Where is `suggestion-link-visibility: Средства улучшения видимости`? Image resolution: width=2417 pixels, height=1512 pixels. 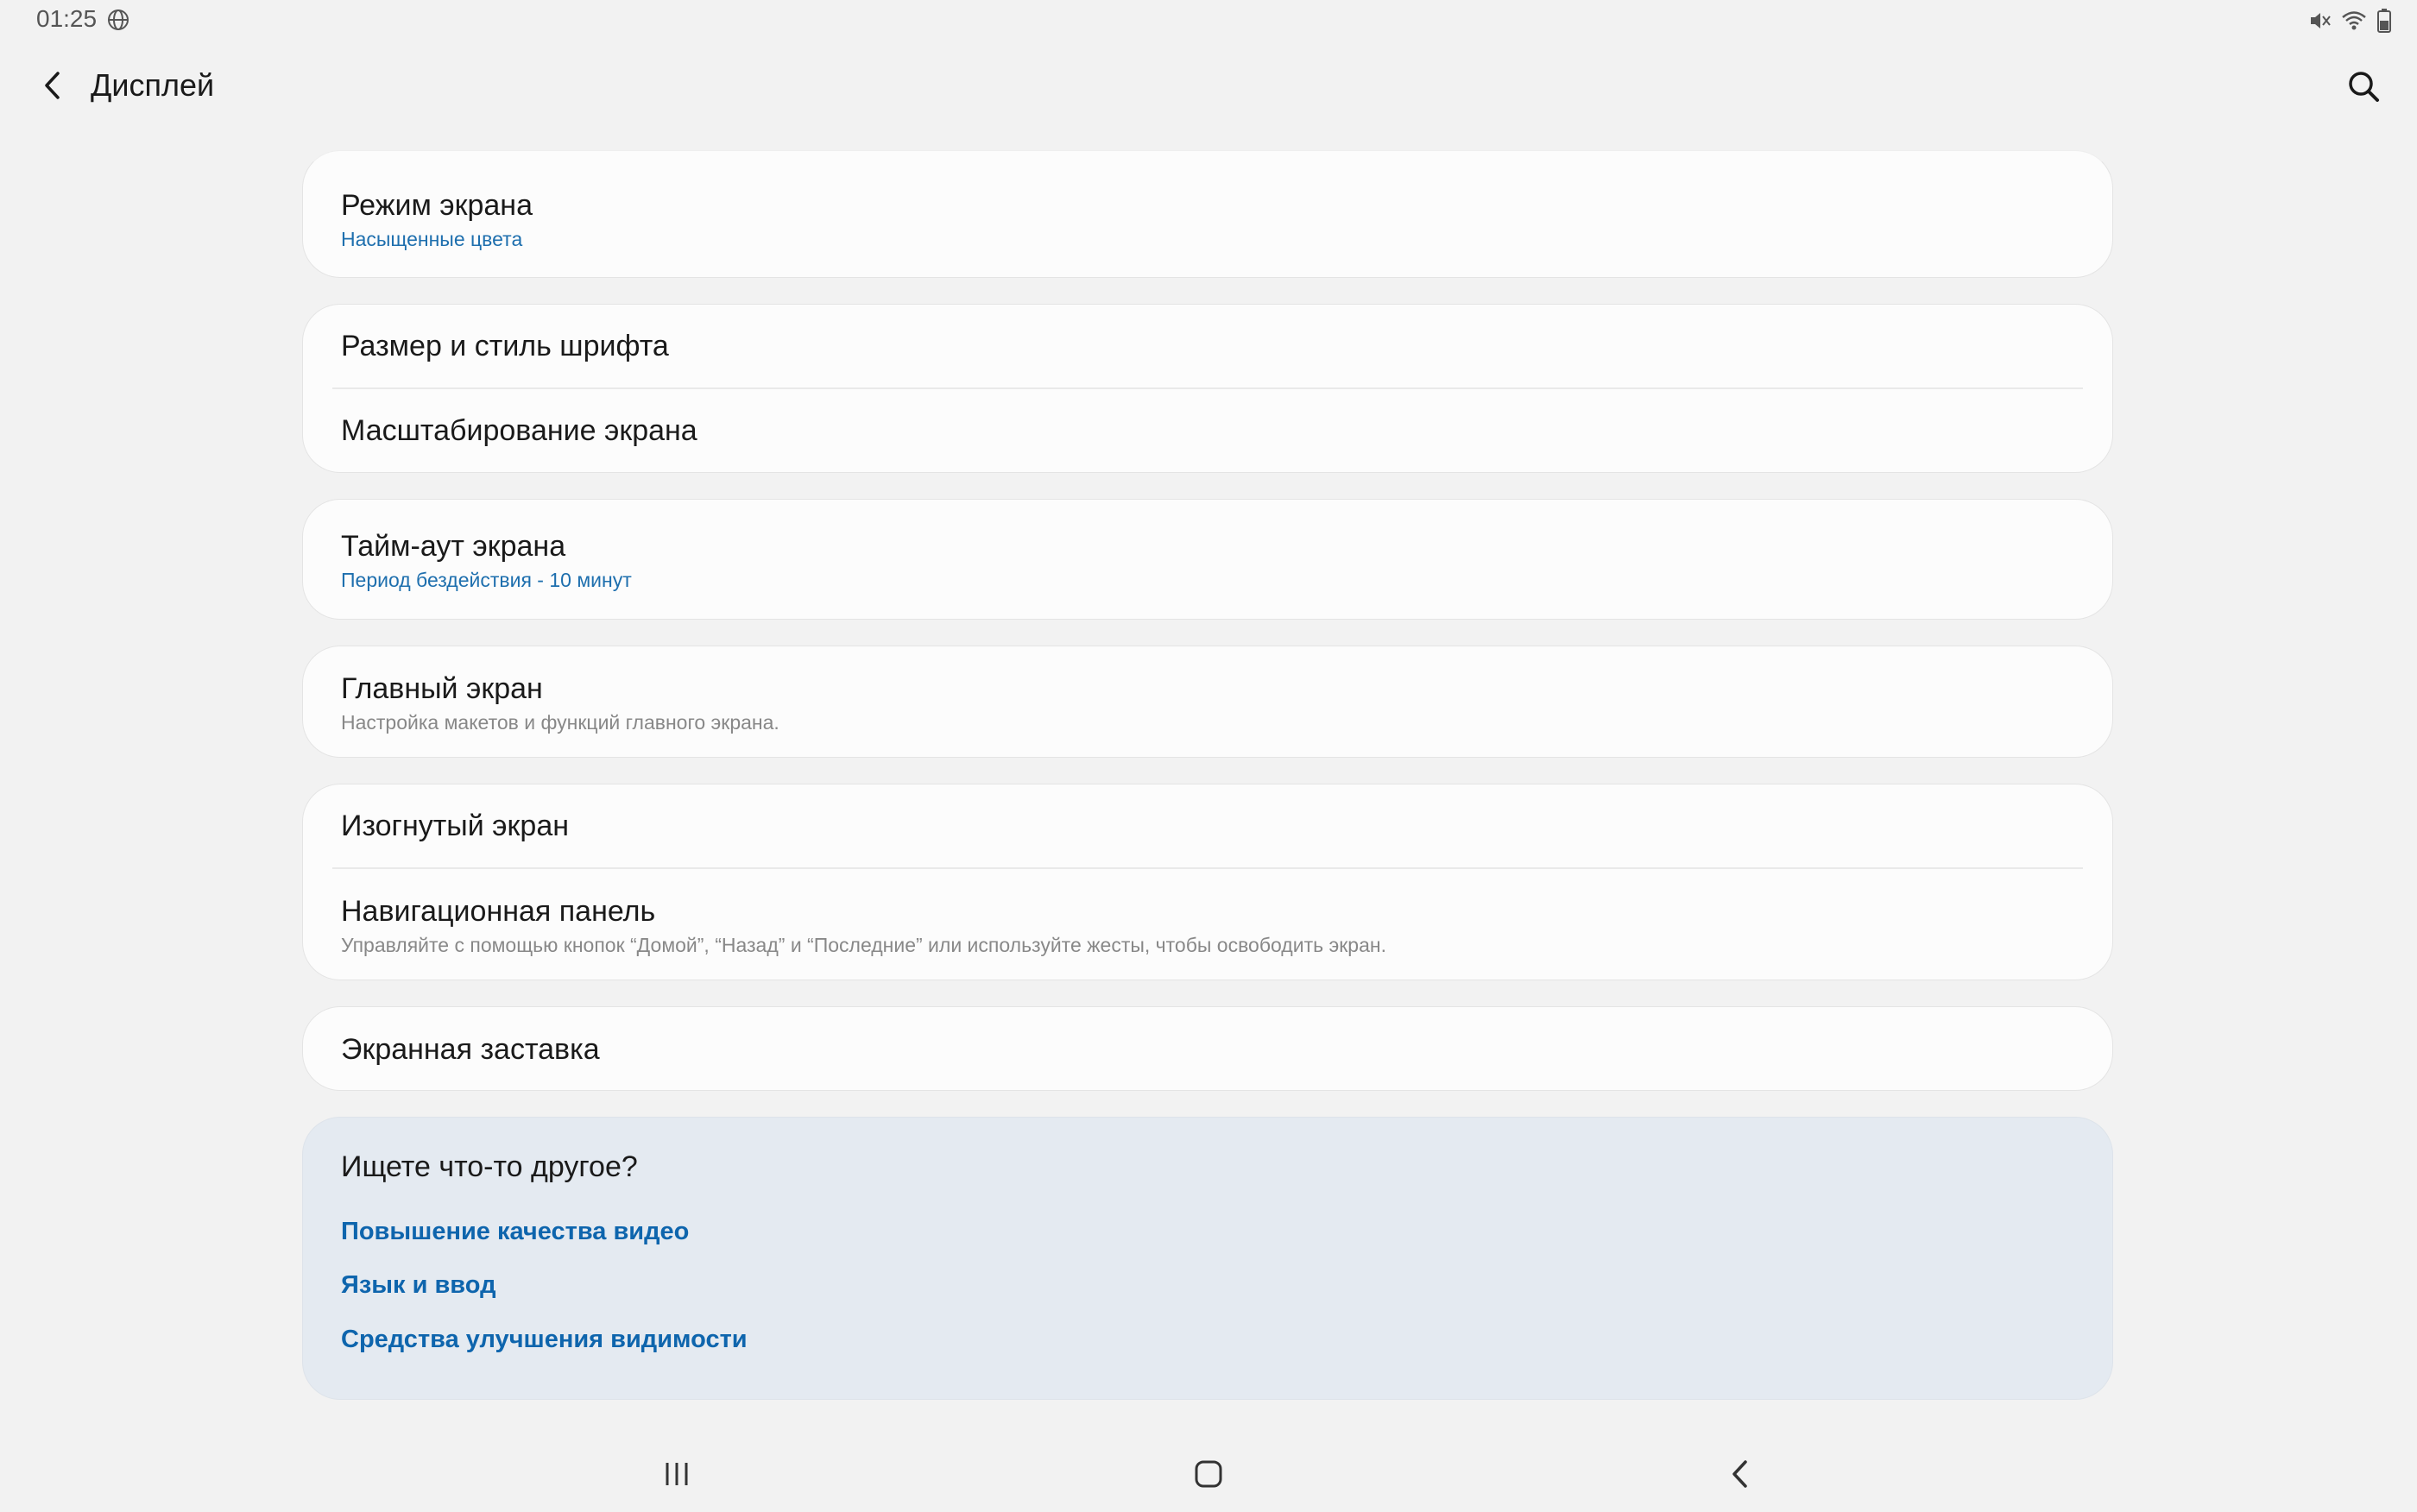
suggestion-link-visibility: Средства улучшения видимости is located at coordinates (544, 1340).